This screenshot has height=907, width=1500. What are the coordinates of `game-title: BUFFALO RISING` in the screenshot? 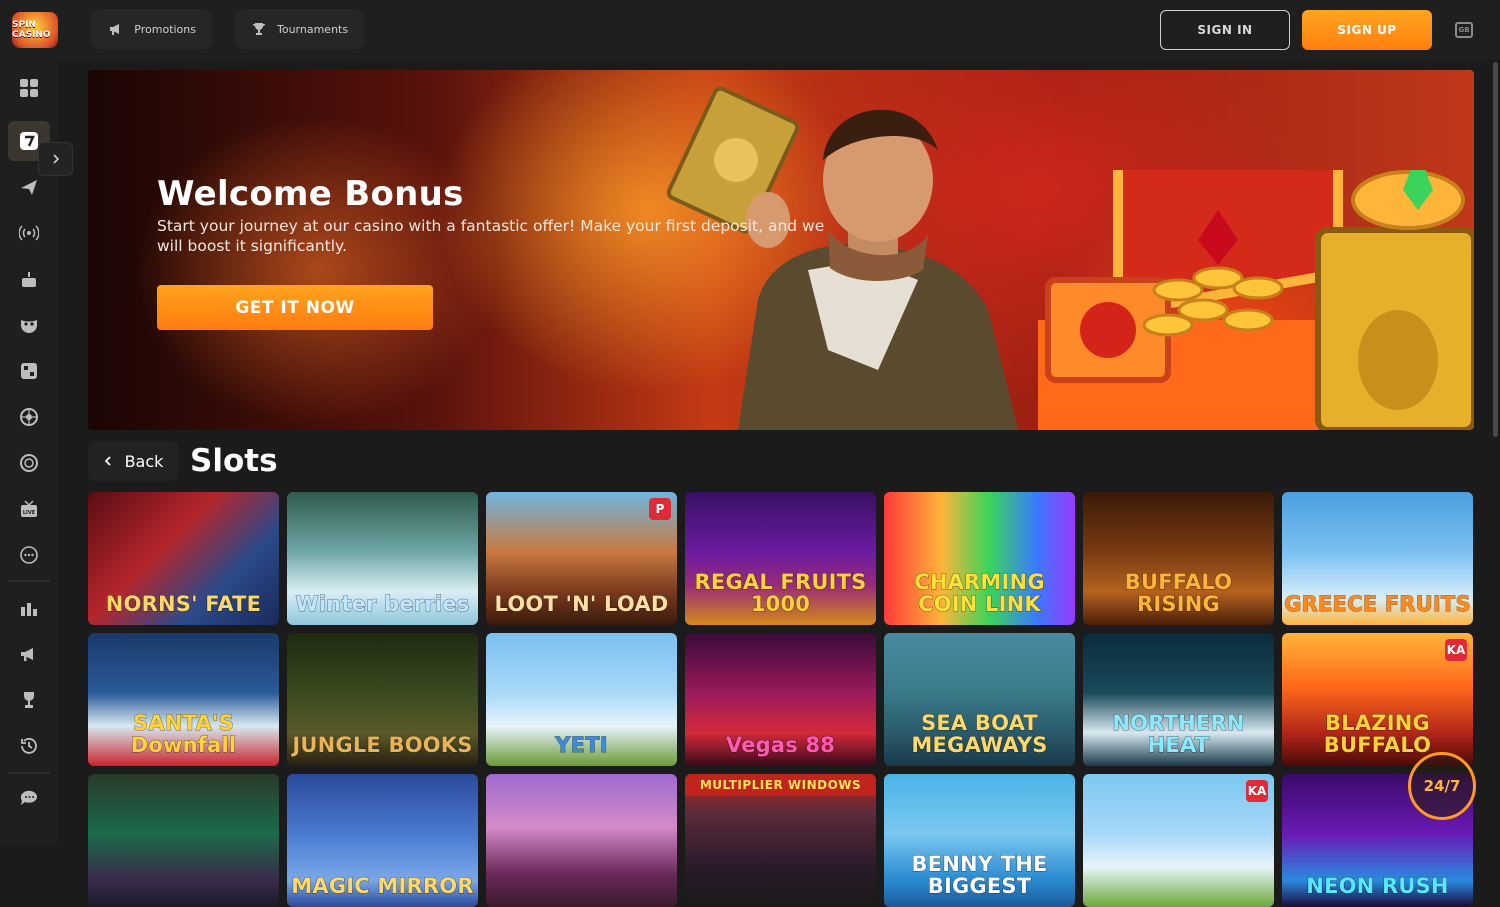 It's located at (1178, 593).